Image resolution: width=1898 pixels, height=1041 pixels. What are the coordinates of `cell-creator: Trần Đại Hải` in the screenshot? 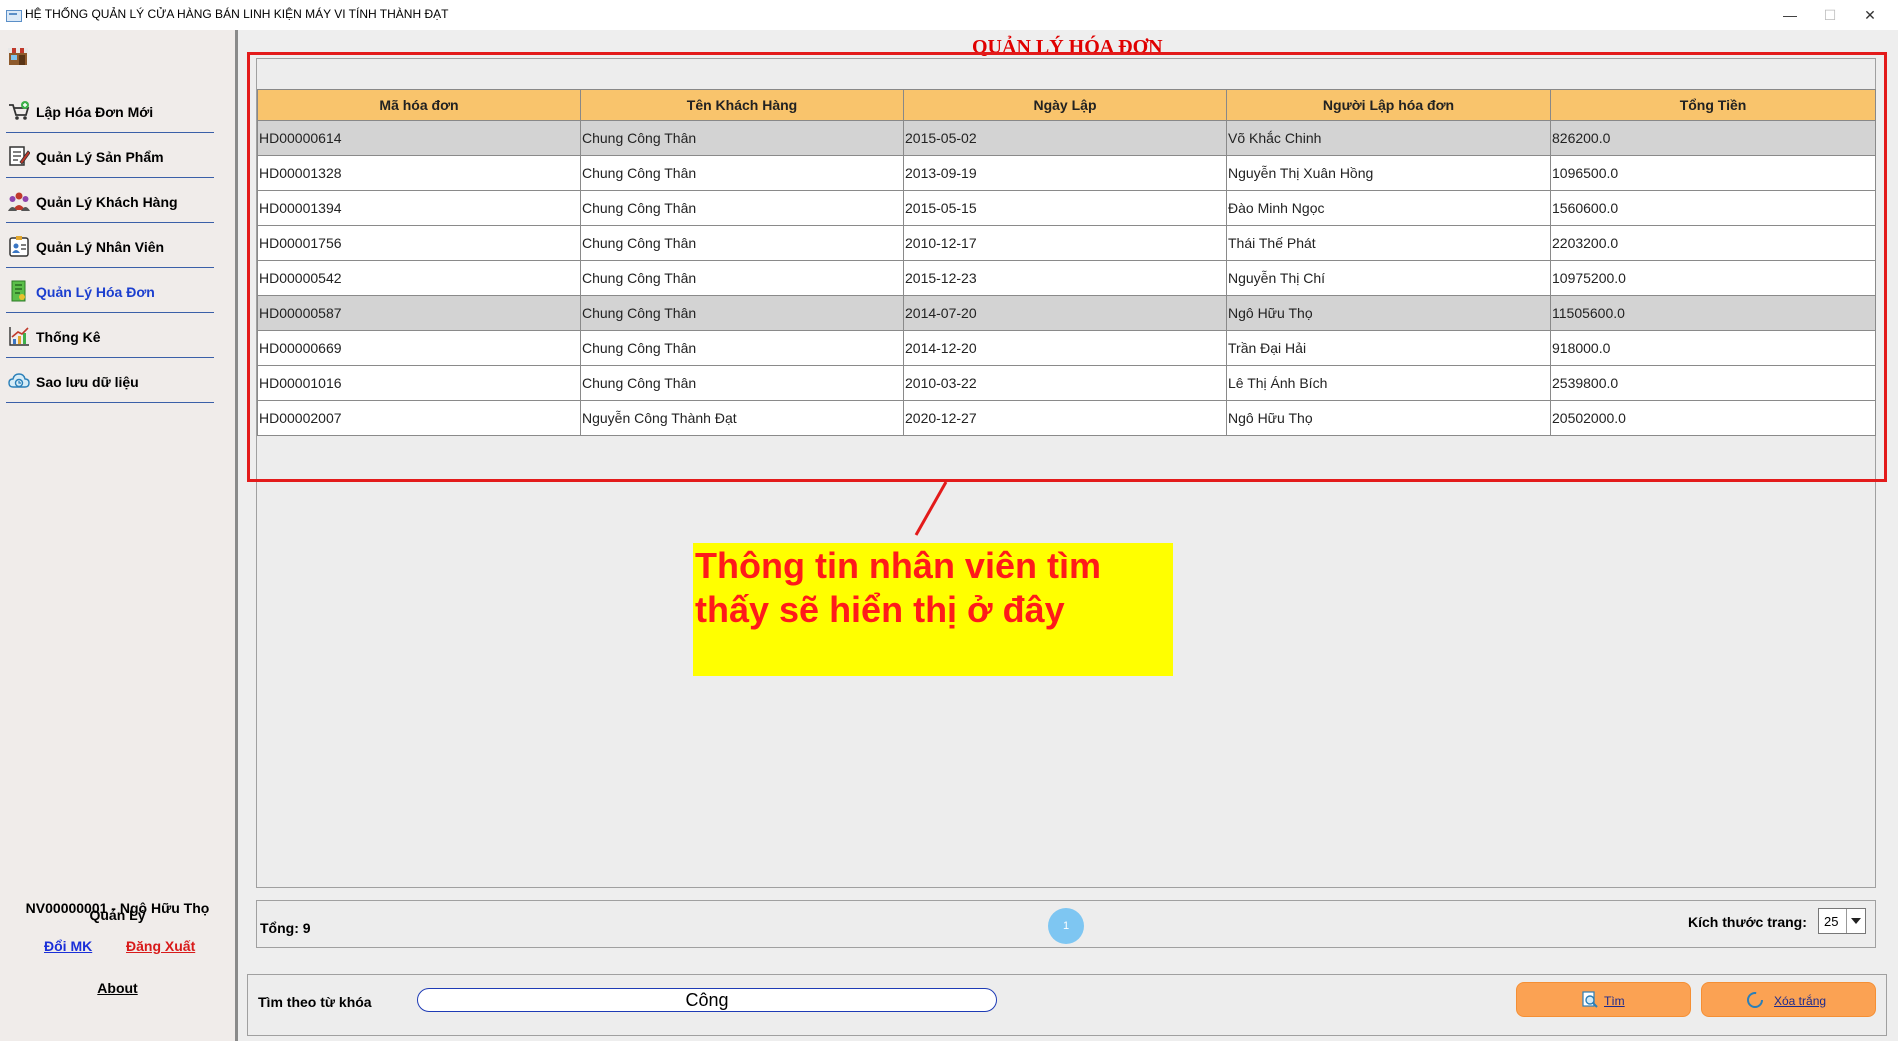 It's located at (1388, 348).